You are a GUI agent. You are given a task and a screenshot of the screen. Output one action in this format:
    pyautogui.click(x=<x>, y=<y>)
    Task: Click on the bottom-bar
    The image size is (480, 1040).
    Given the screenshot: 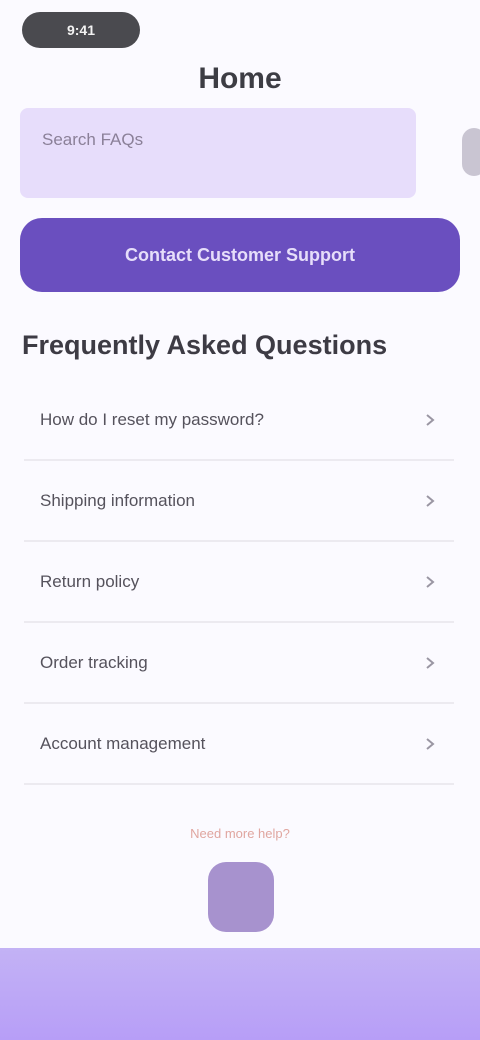 What is the action you would take?
    pyautogui.click(x=240, y=994)
    